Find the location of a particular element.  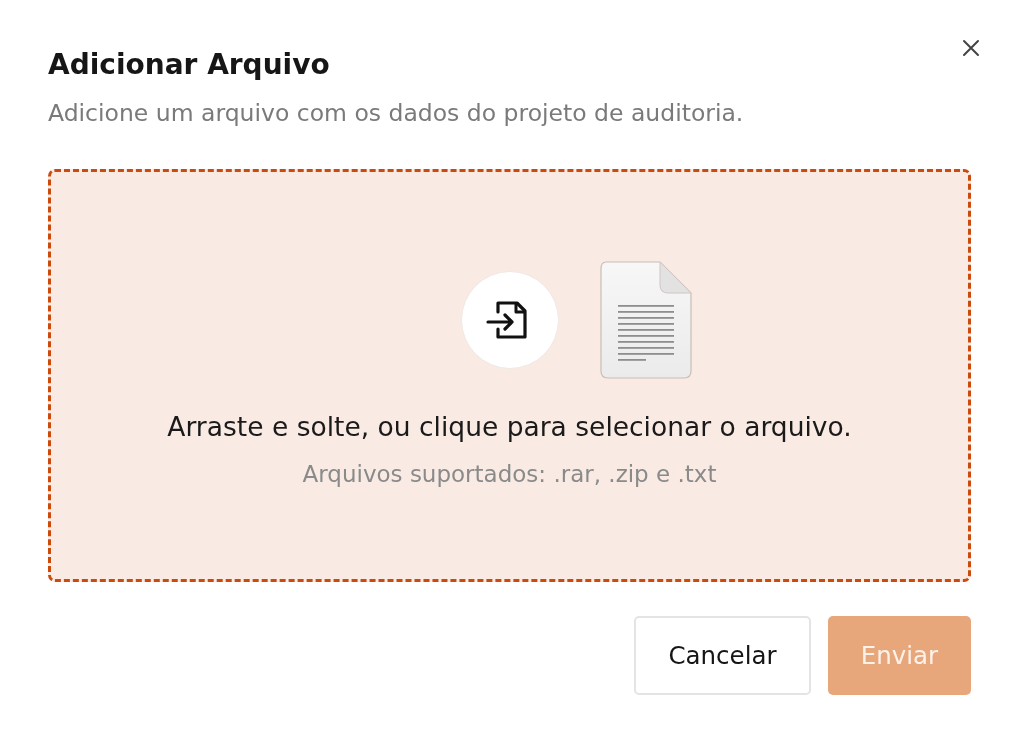

dropzone-instruction: Arraste e solte, ou clique para selecionar o arquivo. is located at coordinates (509, 427).